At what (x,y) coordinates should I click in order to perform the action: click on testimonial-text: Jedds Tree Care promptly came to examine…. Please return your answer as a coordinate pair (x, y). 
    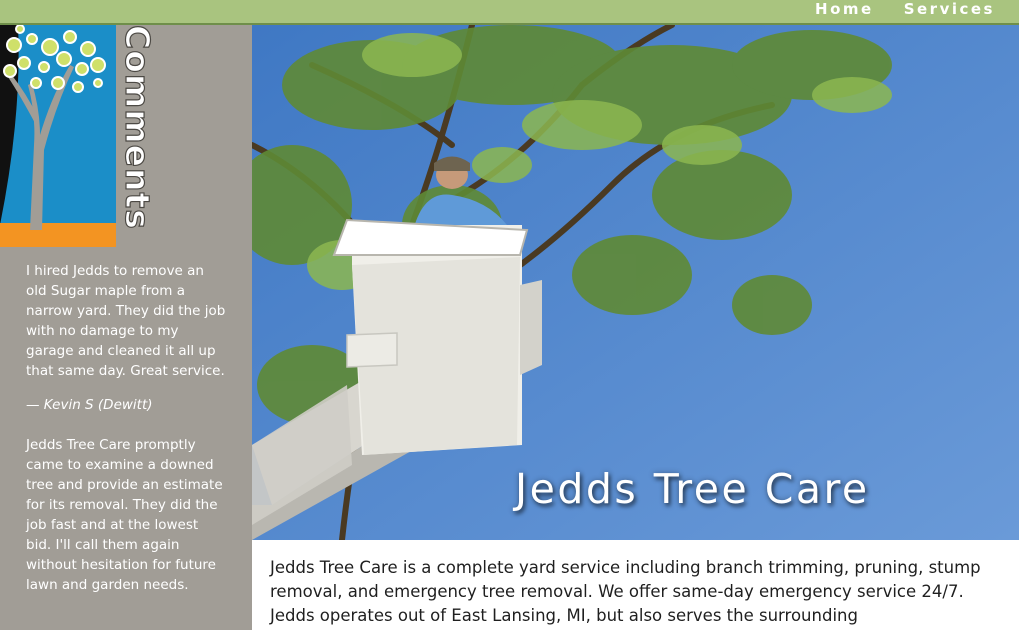
    Looking at the image, I should click on (124, 515).